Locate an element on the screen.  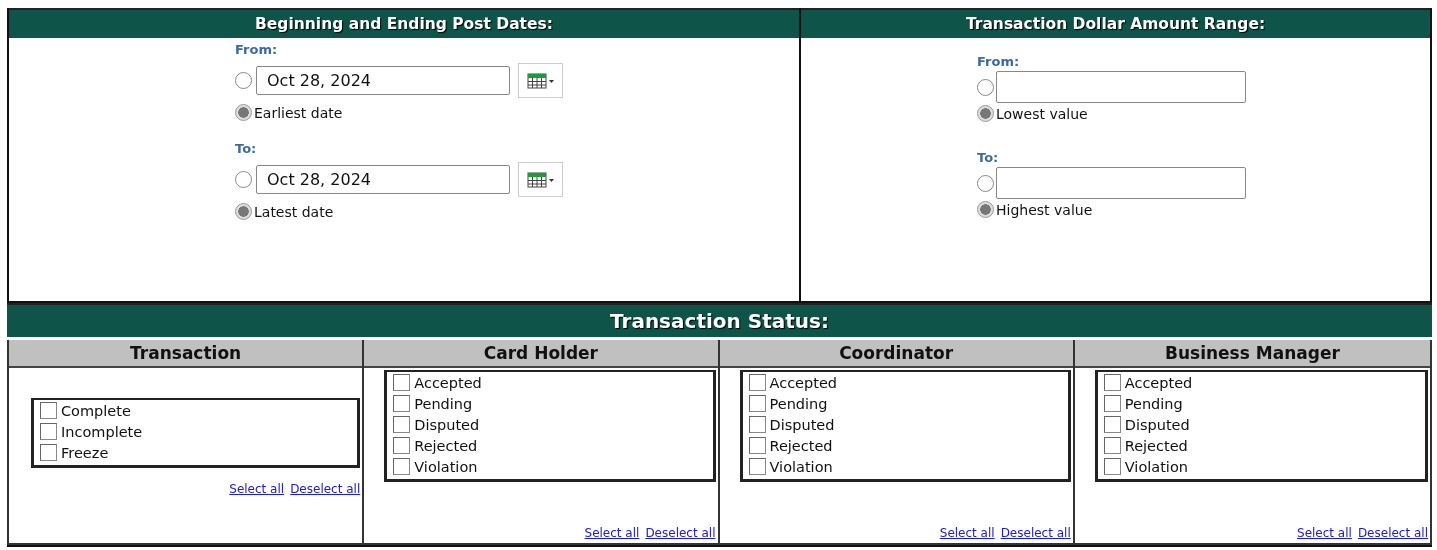
section-header: Beginning and Ending Post Dates: is located at coordinates (404, 23).